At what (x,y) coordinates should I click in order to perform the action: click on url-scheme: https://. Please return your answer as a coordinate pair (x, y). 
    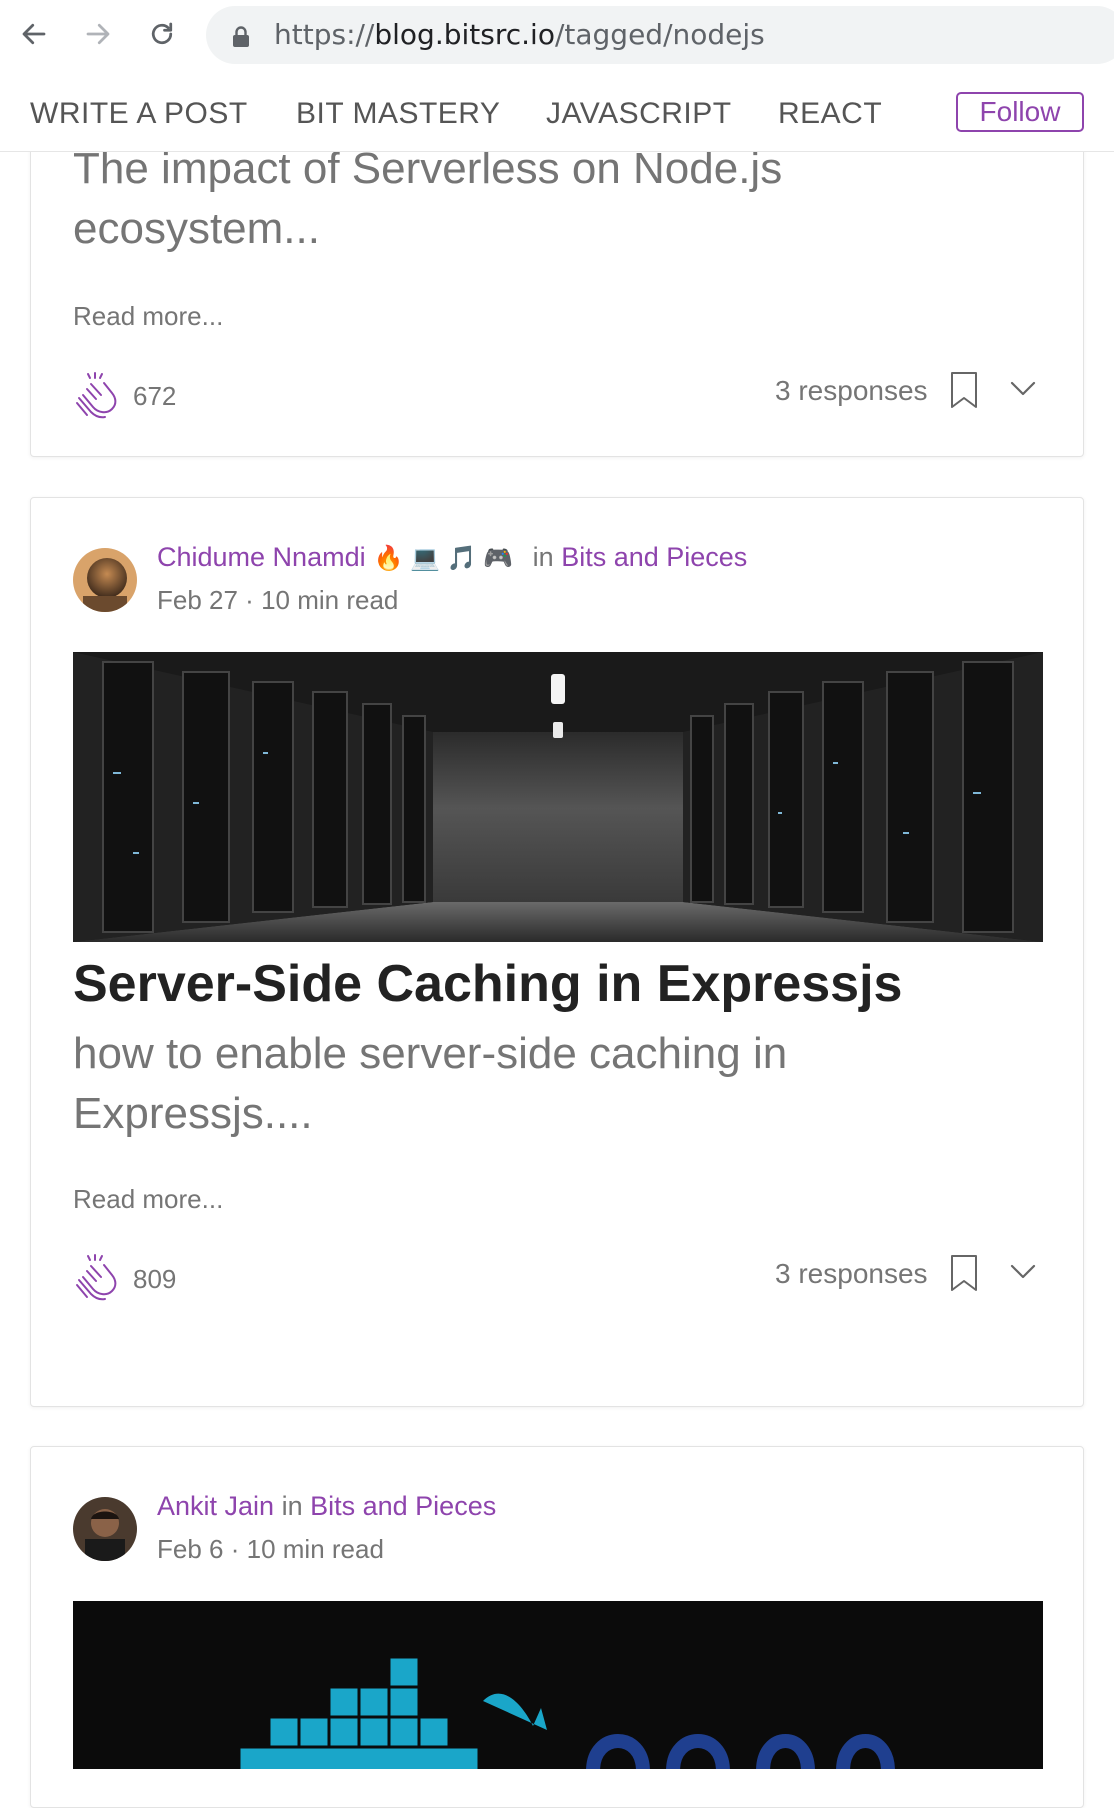
    Looking at the image, I should click on (324, 34).